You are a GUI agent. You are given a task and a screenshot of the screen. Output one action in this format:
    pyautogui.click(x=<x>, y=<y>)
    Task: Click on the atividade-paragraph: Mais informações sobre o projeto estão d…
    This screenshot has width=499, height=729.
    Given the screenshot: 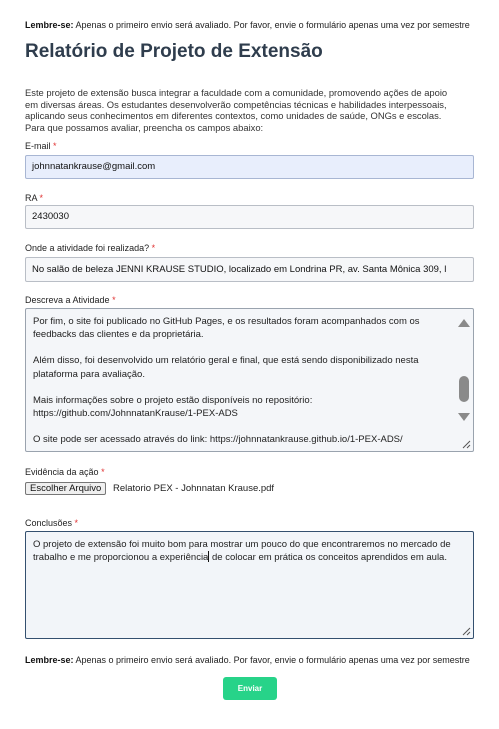 What is the action you would take?
    pyautogui.click(x=173, y=407)
    